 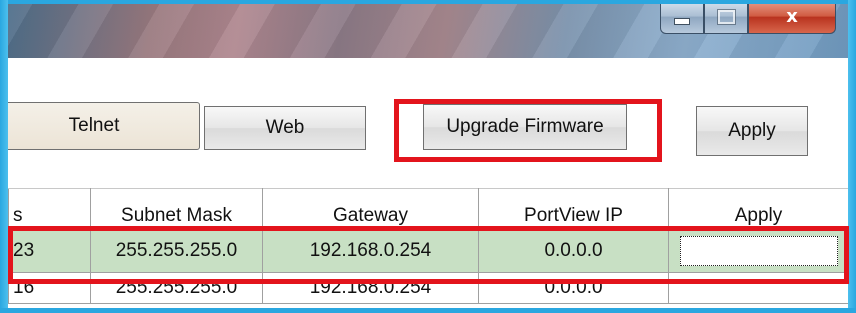 I want to click on grid-header-row: s Subnet Mask Gateway PortView IP Apply, so click(x=428, y=209).